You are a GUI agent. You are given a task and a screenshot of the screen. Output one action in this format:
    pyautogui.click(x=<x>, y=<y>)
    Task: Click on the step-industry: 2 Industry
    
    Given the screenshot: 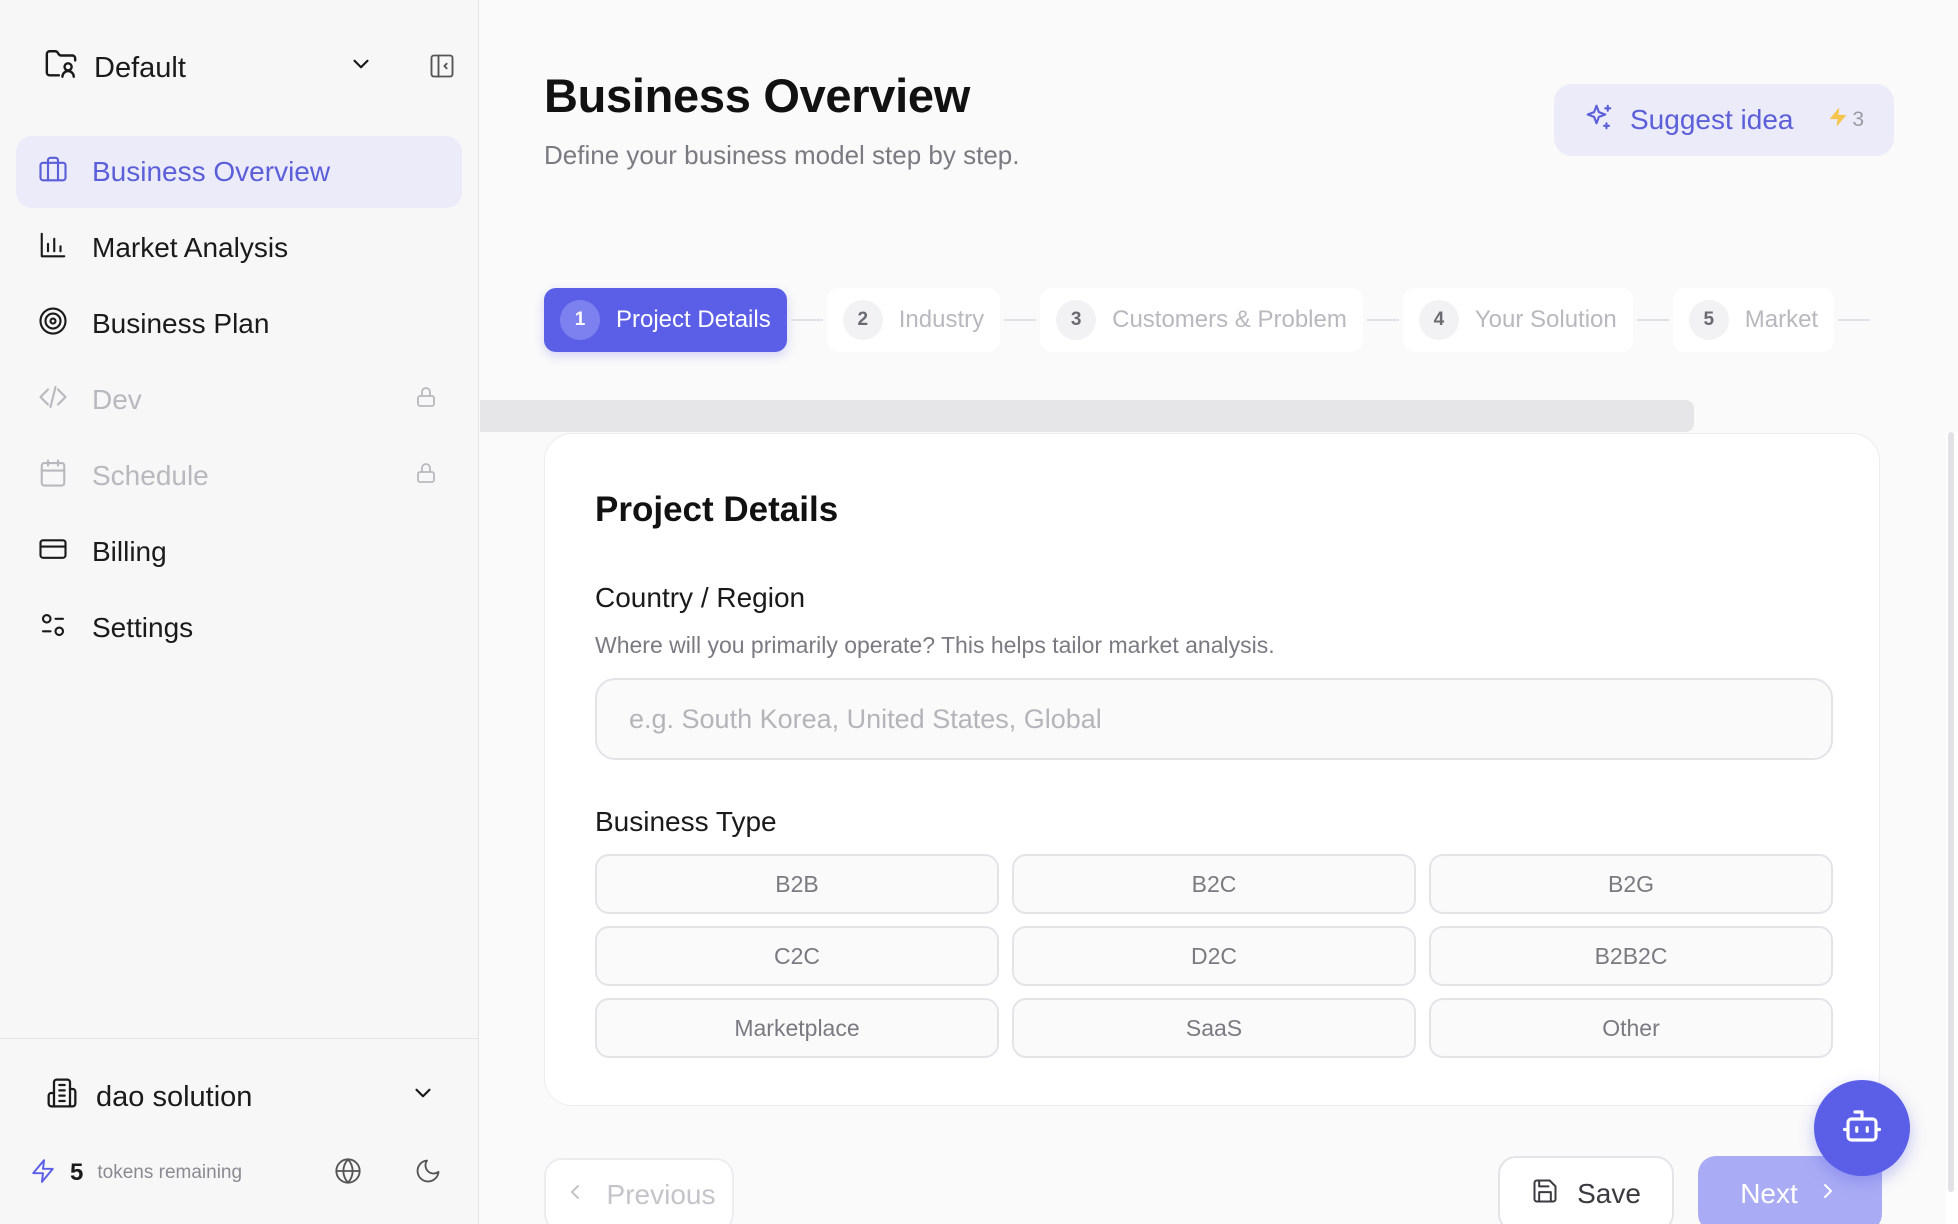 What is the action you would take?
    pyautogui.click(x=913, y=320)
    